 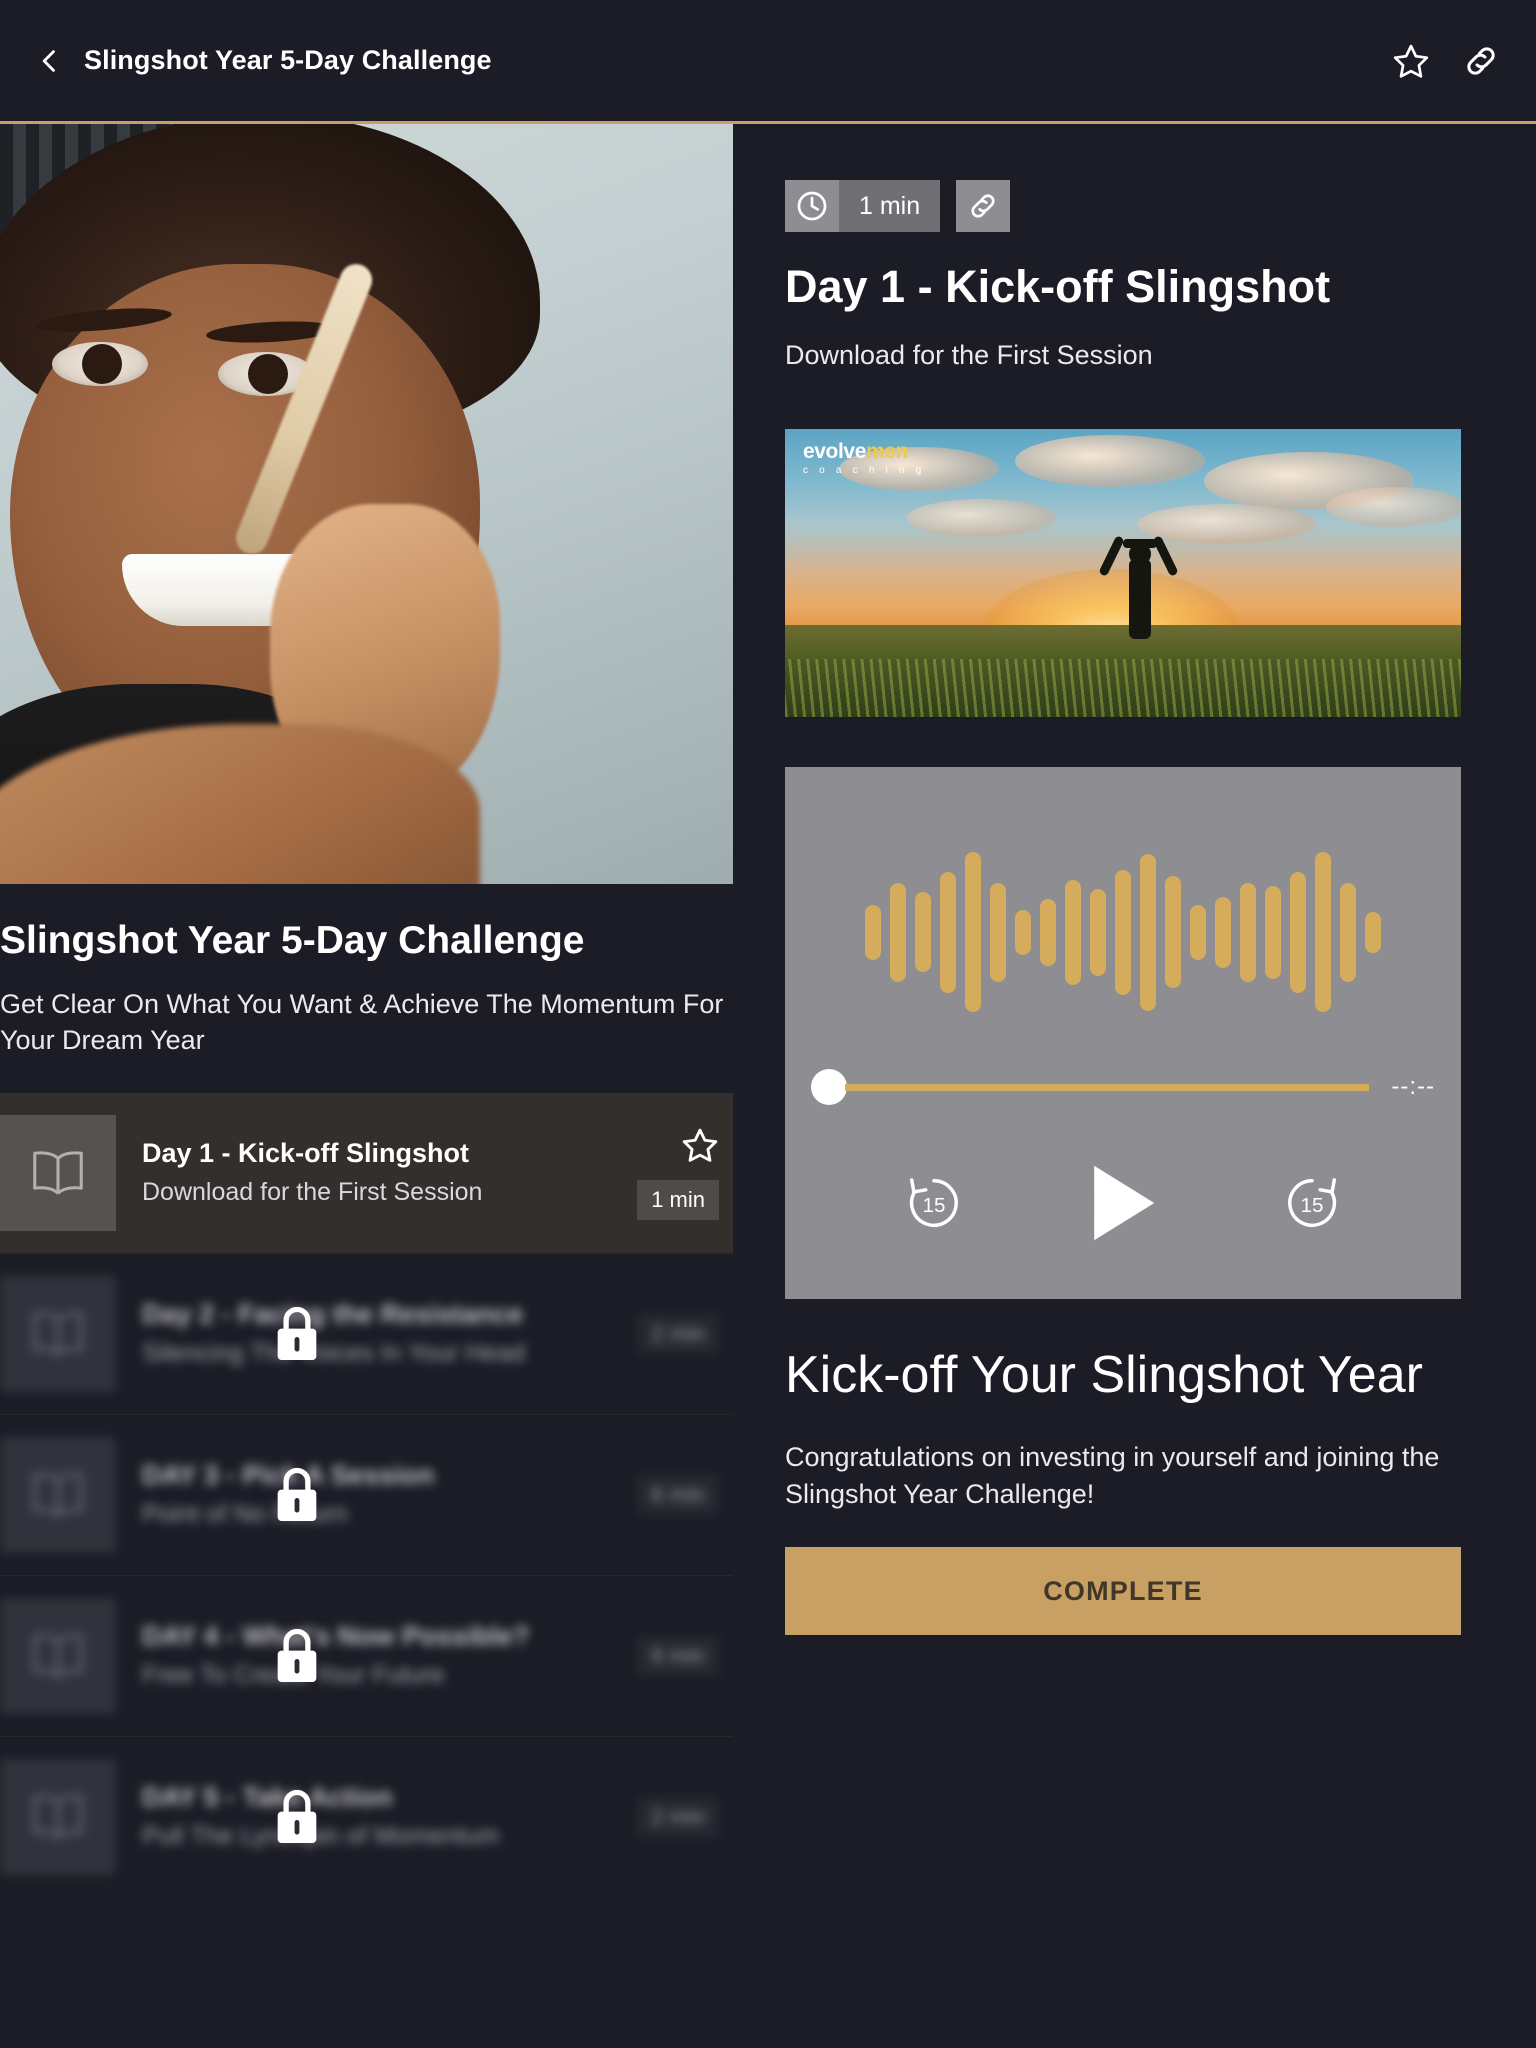 I want to click on course-title: Slingshot Year 5-Day Challenge, so click(x=292, y=940).